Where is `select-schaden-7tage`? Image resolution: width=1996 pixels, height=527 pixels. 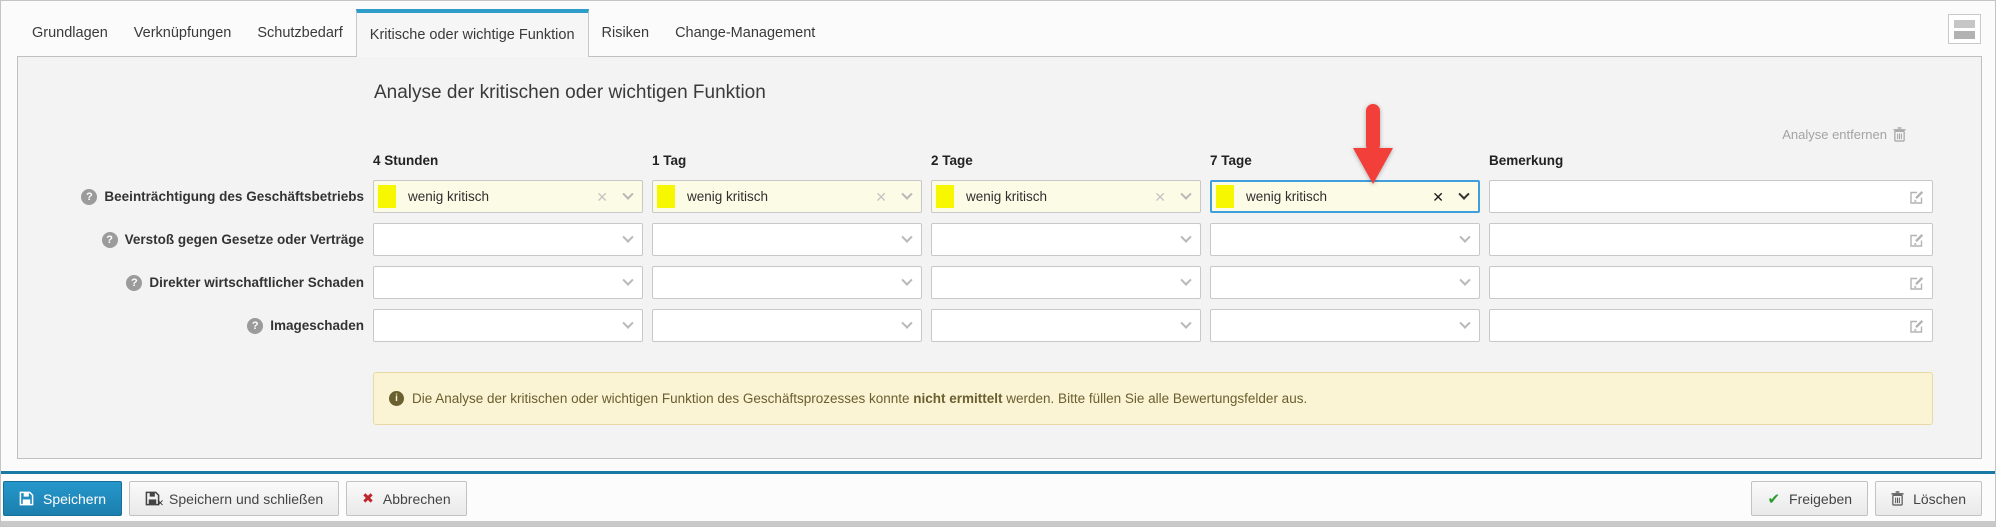
select-schaden-7tage is located at coordinates (1345, 282).